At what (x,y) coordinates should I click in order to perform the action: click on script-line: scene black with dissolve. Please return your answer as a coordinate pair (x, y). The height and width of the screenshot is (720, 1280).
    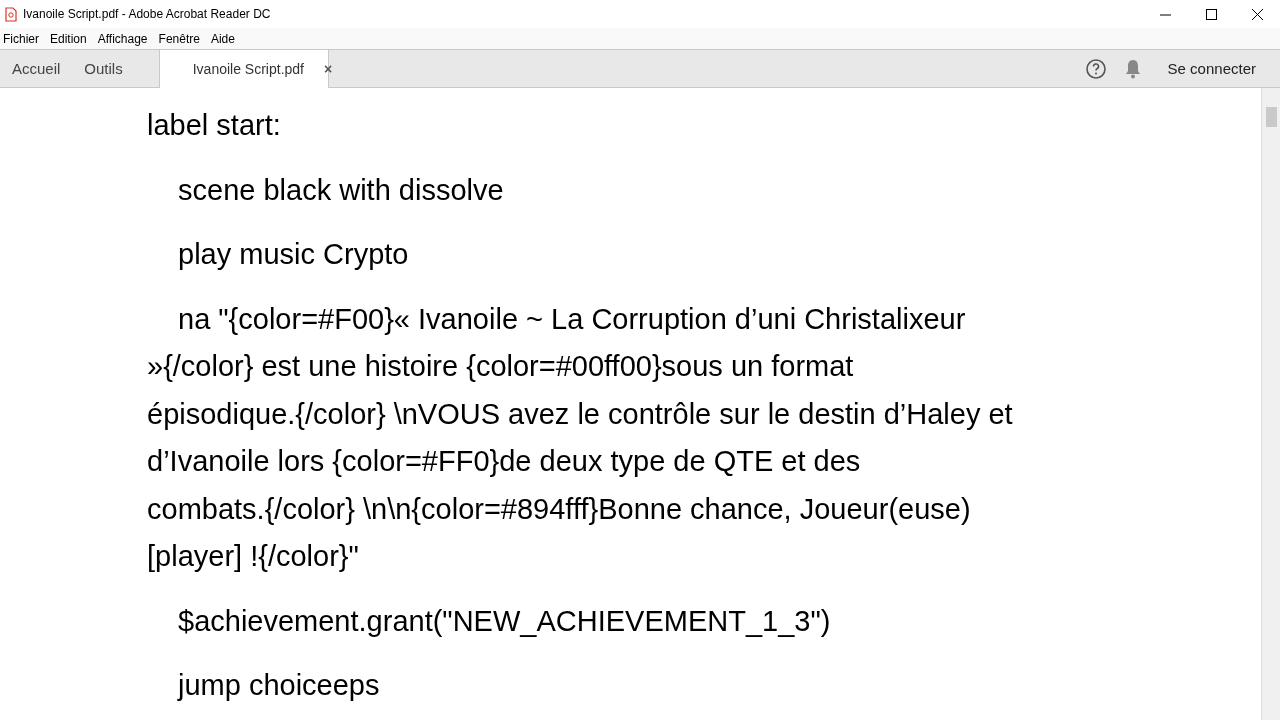
    Looking at the image, I should click on (341, 190).